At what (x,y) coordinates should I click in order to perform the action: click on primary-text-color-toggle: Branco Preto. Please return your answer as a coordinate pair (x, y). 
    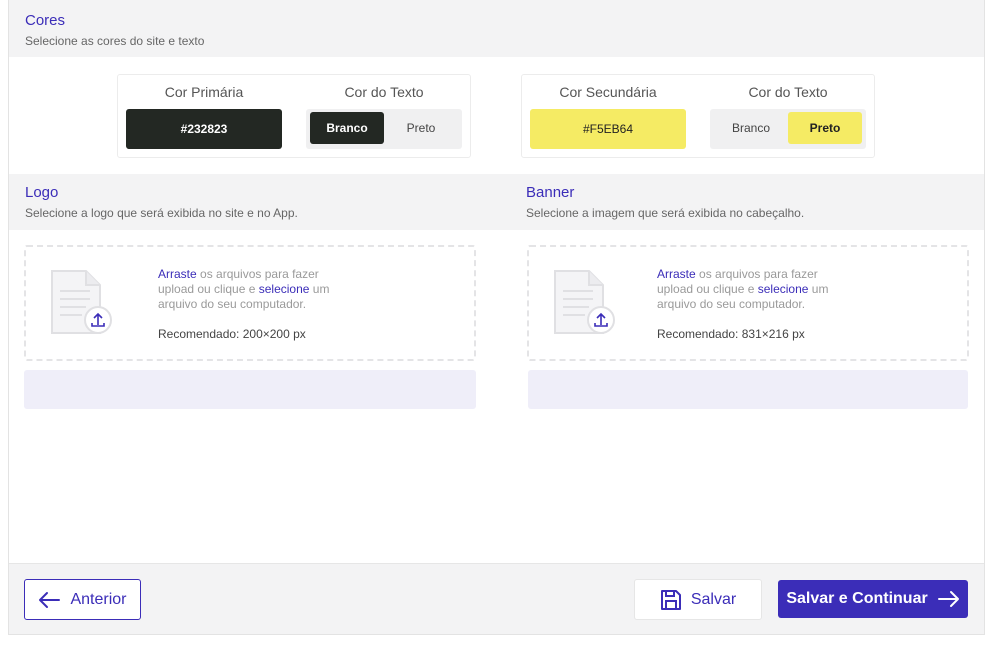
    Looking at the image, I should click on (384, 129).